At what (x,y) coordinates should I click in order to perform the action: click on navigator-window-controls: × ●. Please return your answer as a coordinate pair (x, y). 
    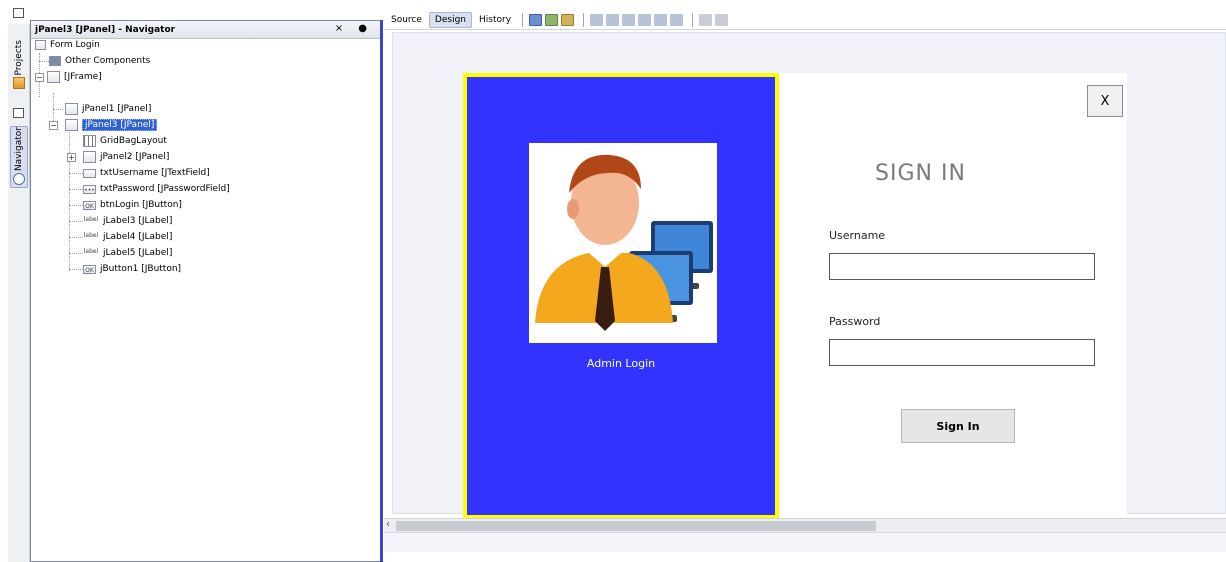
    Looking at the image, I should click on (354, 28).